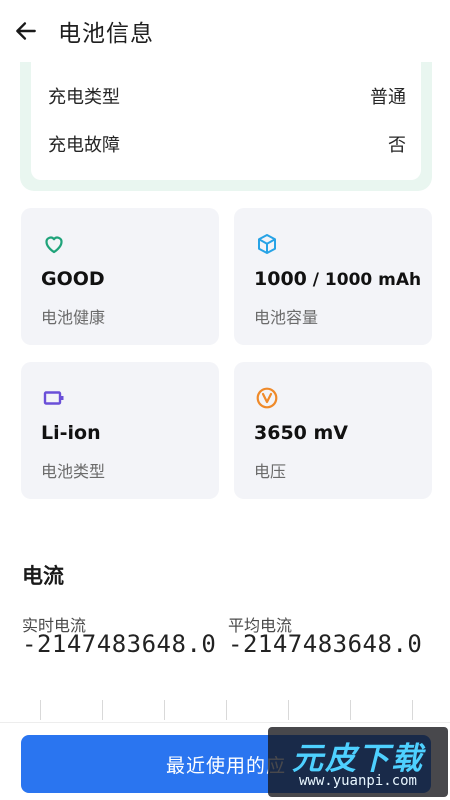 This screenshot has height=800, width=450. I want to click on charge-fault-label: 充电故障, so click(84, 145).